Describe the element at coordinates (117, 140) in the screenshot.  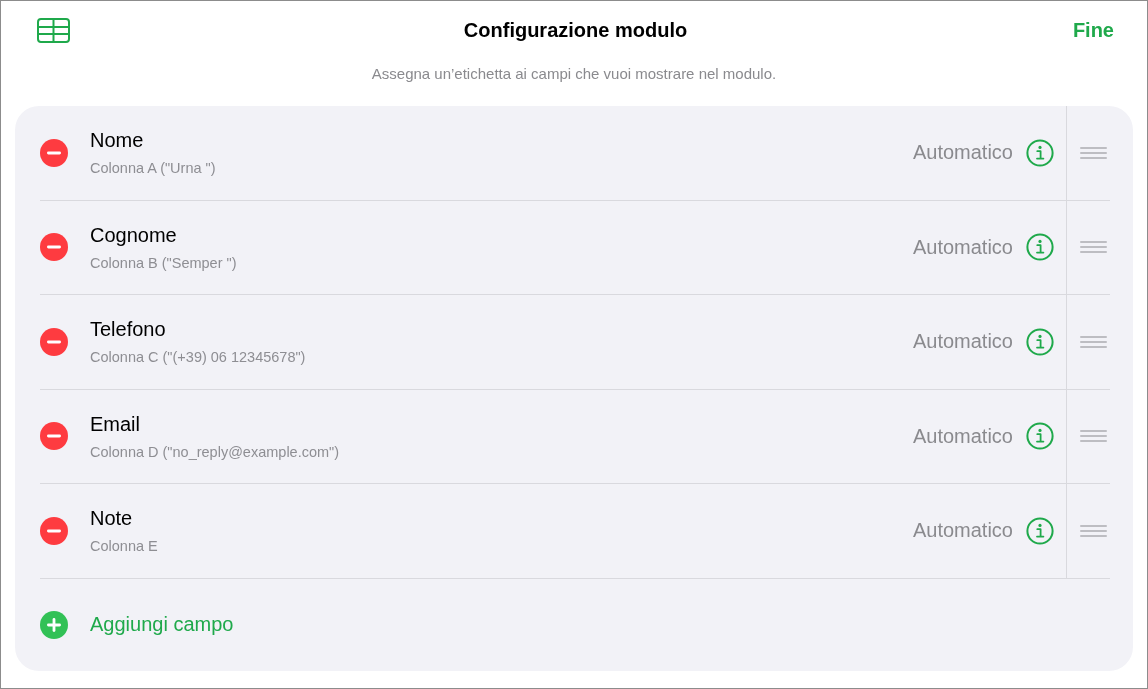
I see `field-name: Nome` at that location.